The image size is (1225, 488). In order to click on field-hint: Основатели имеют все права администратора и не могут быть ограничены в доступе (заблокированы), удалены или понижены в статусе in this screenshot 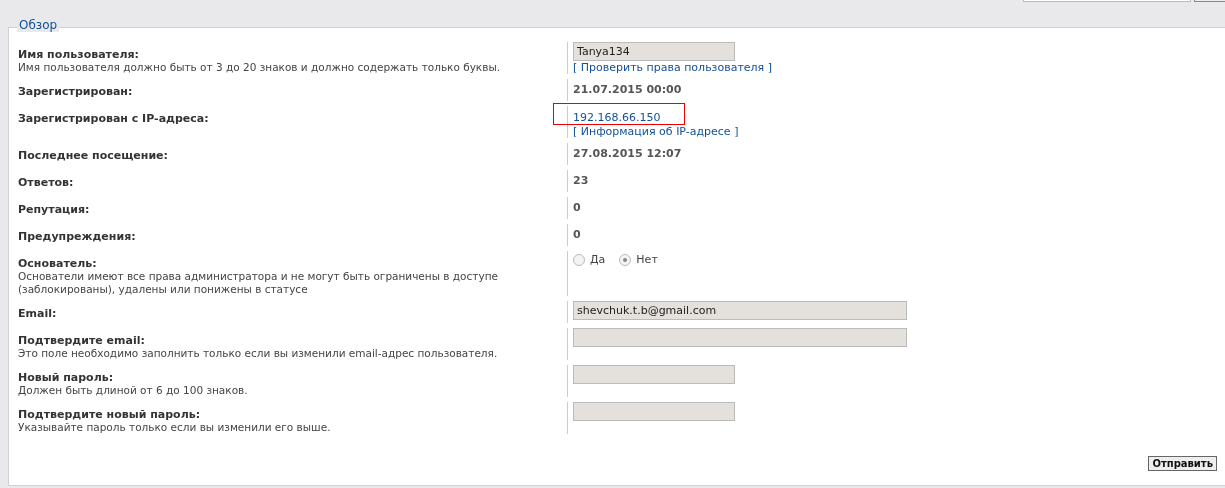, I will do `click(258, 283)`.